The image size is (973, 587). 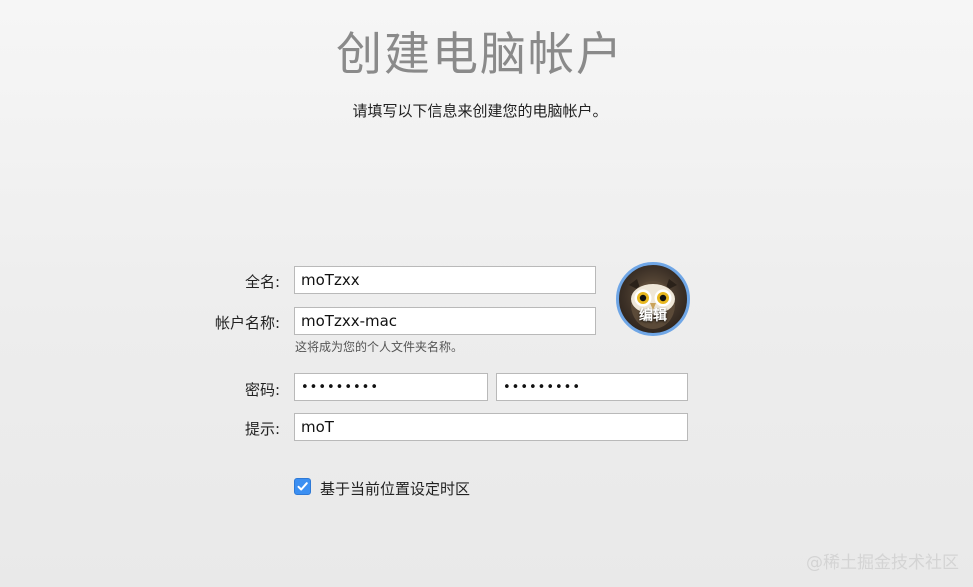 I want to click on account-name-label: 帐户名称:, so click(x=247, y=323).